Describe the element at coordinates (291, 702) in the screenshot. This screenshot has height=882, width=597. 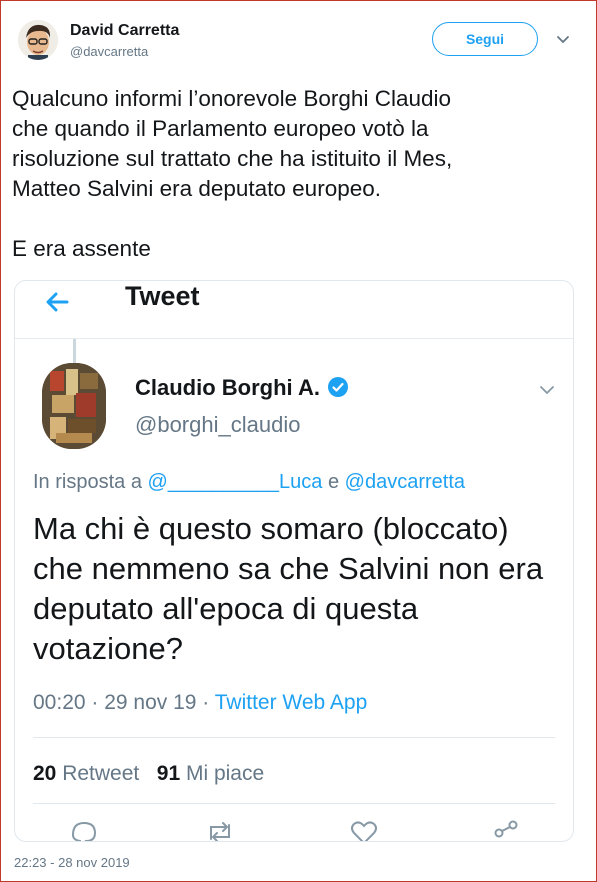
I see `inner-meta-app: Twitter Web App` at that location.